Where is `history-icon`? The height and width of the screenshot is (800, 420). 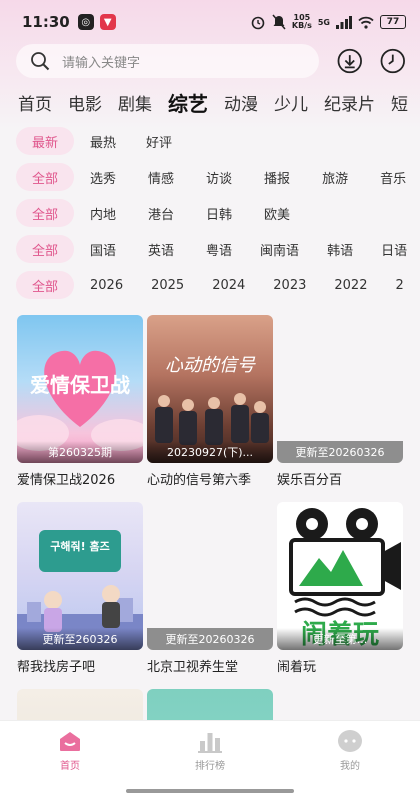 history-icon is located at coordinates (393, 61).